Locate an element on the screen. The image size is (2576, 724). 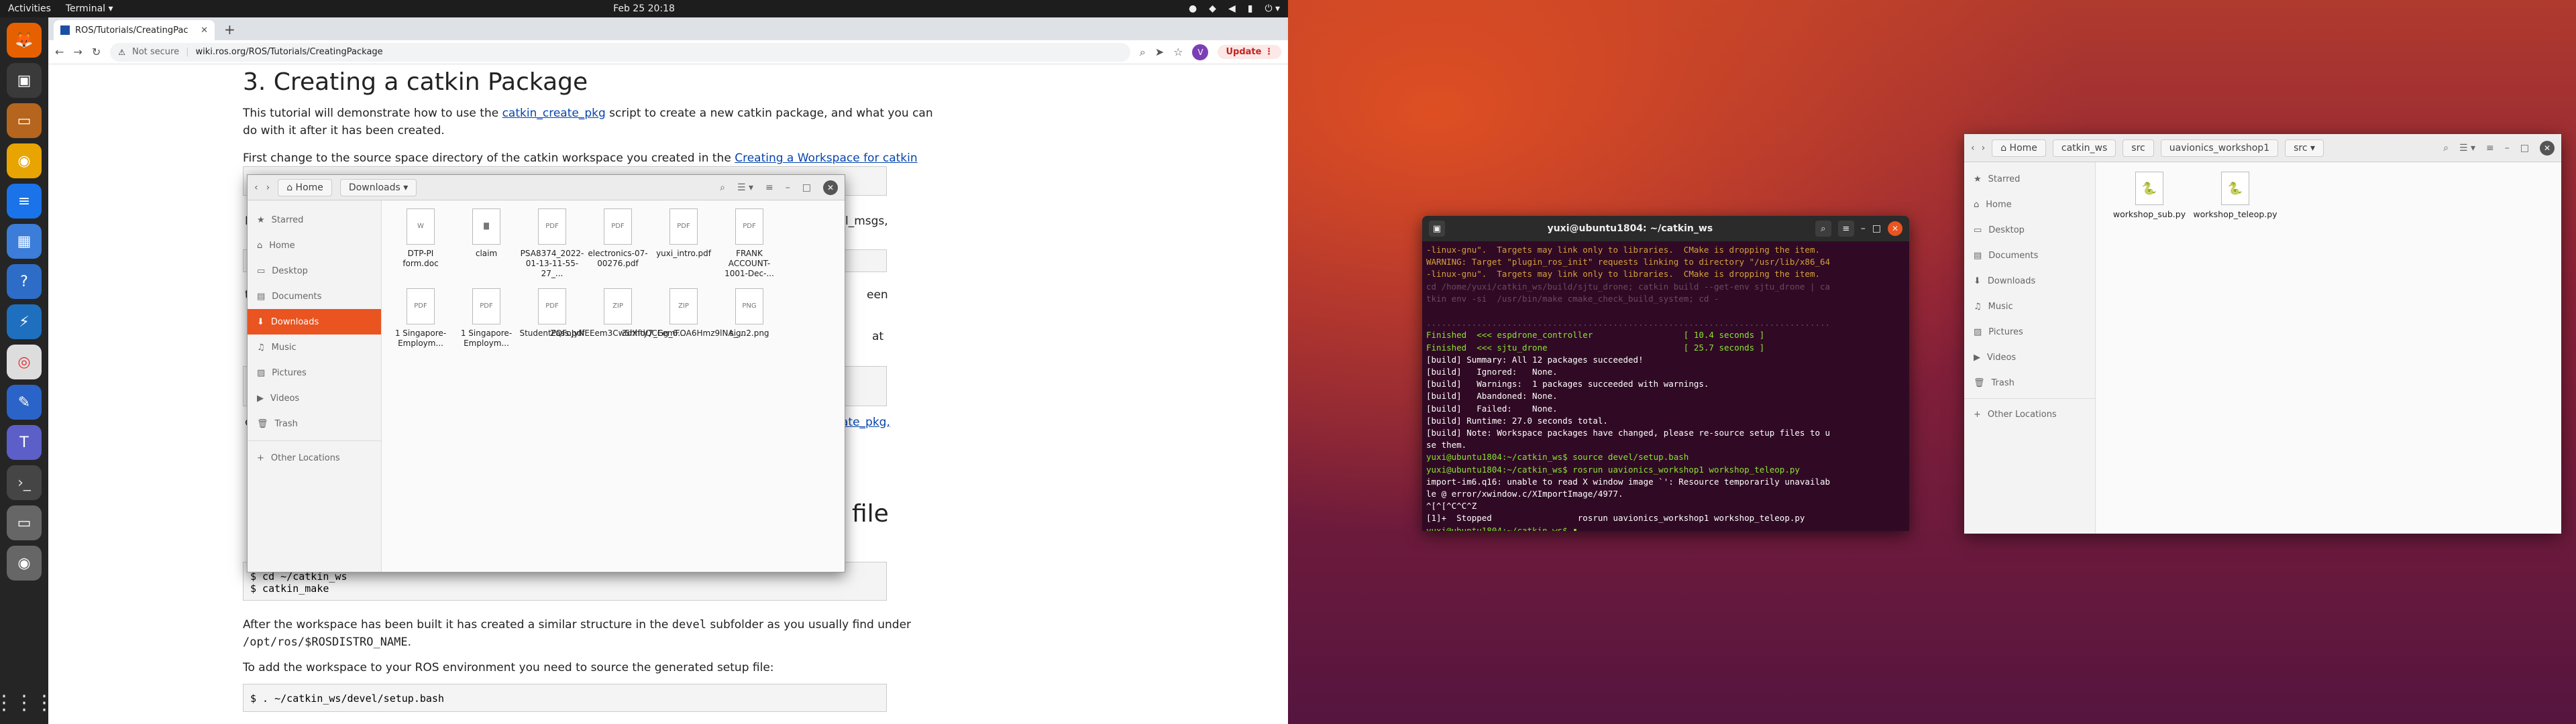
path-uavionics-workshop1: uavionics_workshop1 is located at coordinates (2219, 148).